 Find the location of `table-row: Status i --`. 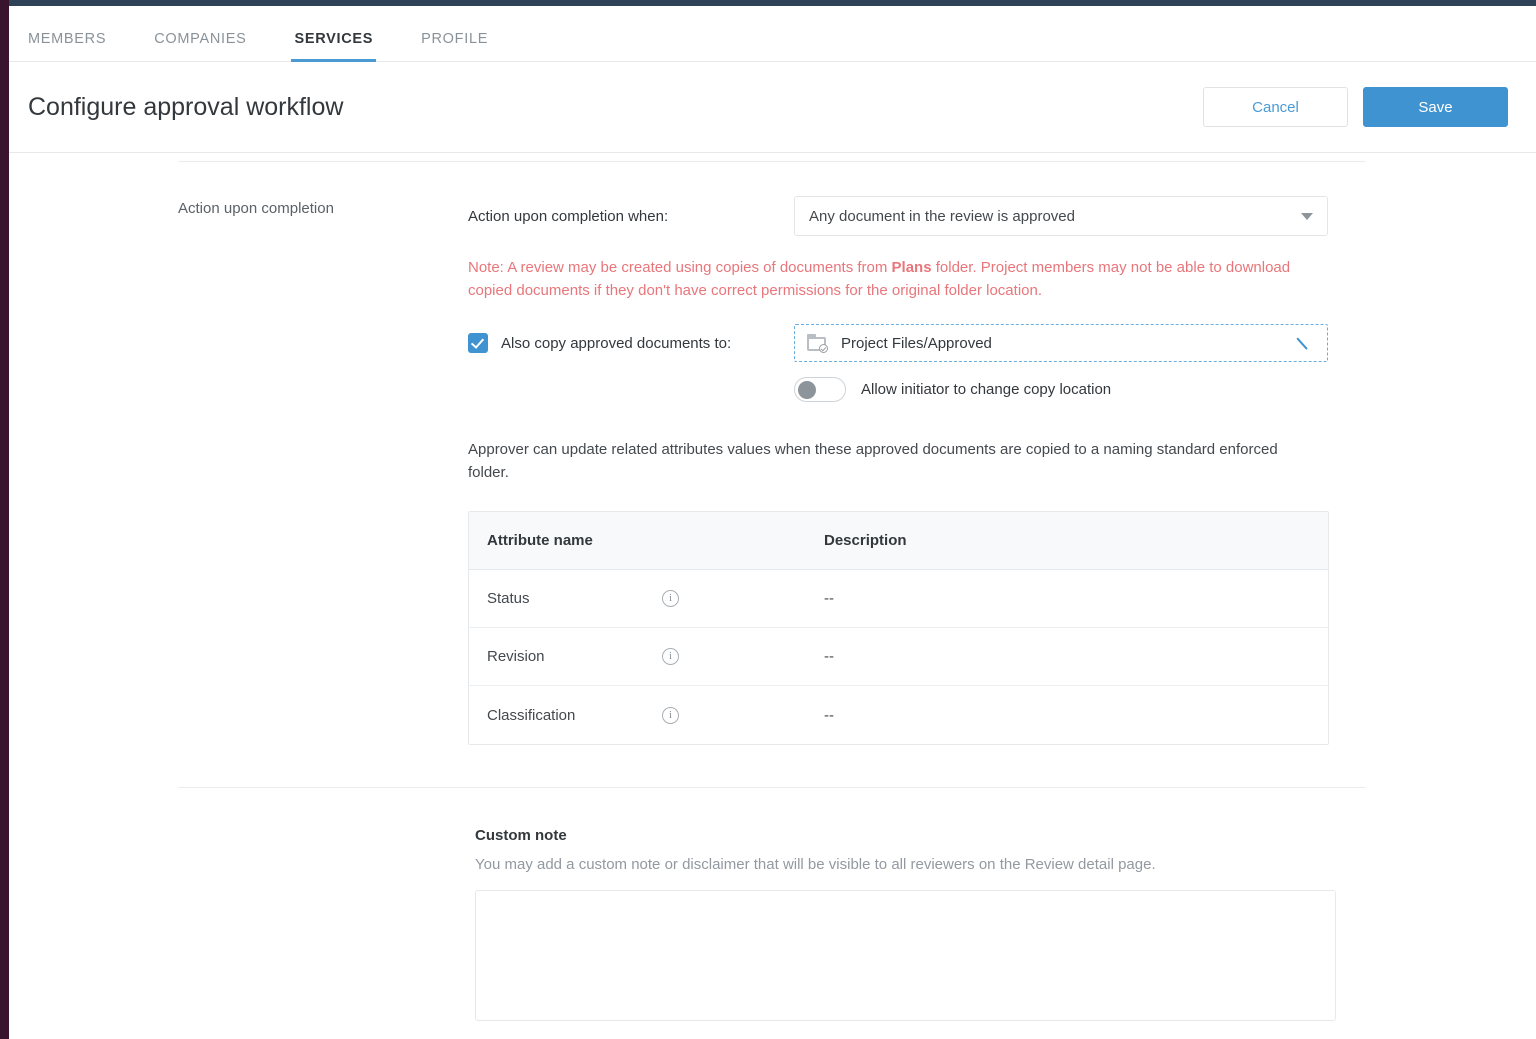

table-row: Status i -- is located at coordinates (898, 599).